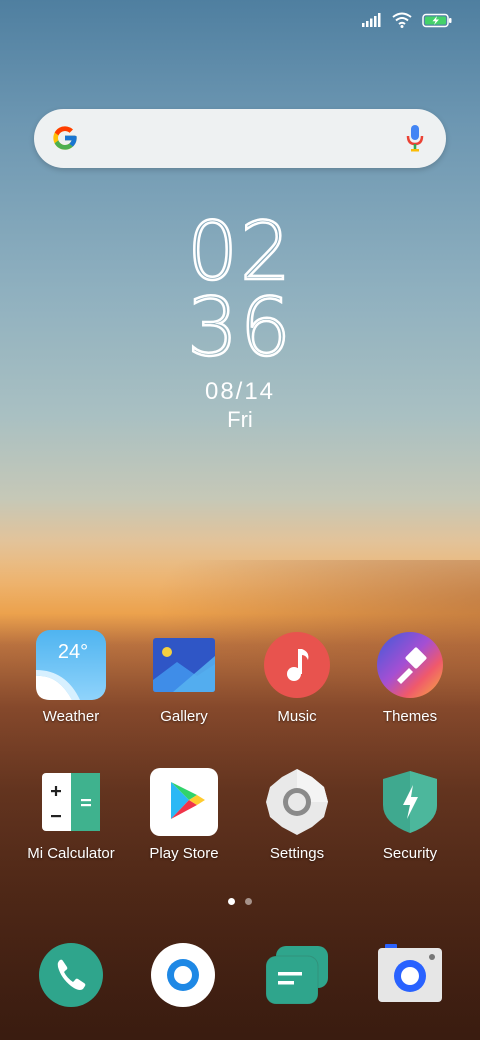  What do you see at coordinates (297, 665) in the screenshot?
I see `music-icon` at bounding box center [297, 665].